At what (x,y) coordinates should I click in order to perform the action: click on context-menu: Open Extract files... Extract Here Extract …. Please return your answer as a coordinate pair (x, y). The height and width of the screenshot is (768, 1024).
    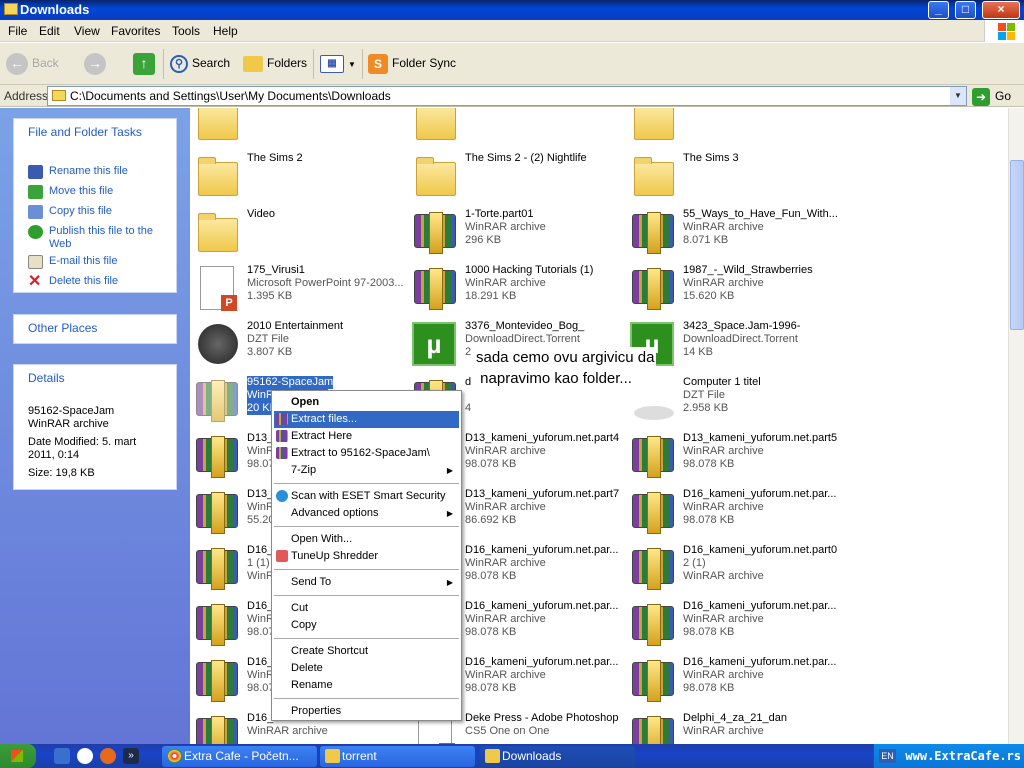
    Looking at the image, I should click on (366, 555).